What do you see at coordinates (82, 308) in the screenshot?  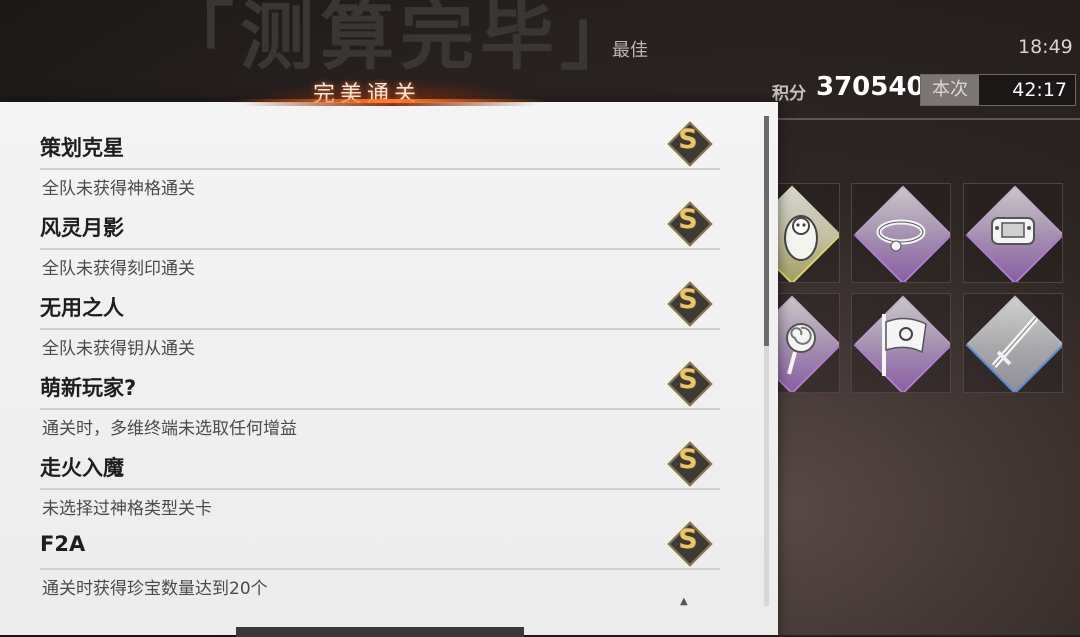 I see `achievement-title: 无用之人` at bounding box center [82, 308].